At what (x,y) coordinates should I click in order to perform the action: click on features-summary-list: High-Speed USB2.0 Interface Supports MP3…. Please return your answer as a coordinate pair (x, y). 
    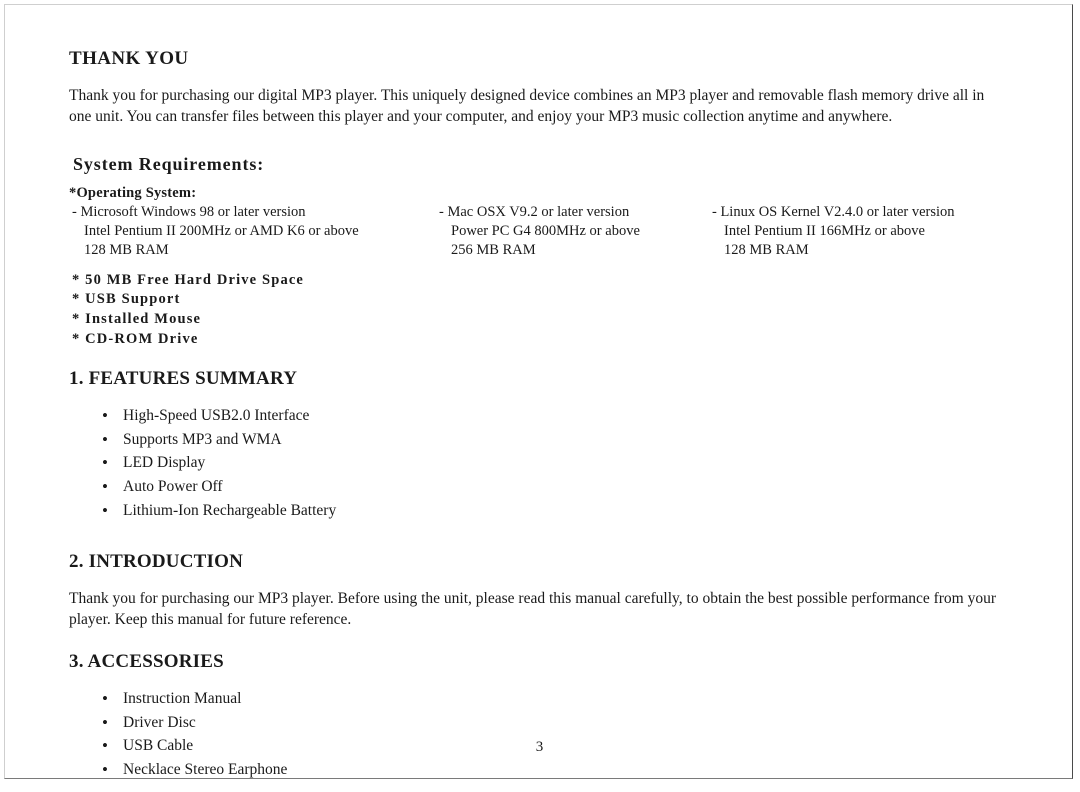
    Looking at the image, I should click on (544, 463).